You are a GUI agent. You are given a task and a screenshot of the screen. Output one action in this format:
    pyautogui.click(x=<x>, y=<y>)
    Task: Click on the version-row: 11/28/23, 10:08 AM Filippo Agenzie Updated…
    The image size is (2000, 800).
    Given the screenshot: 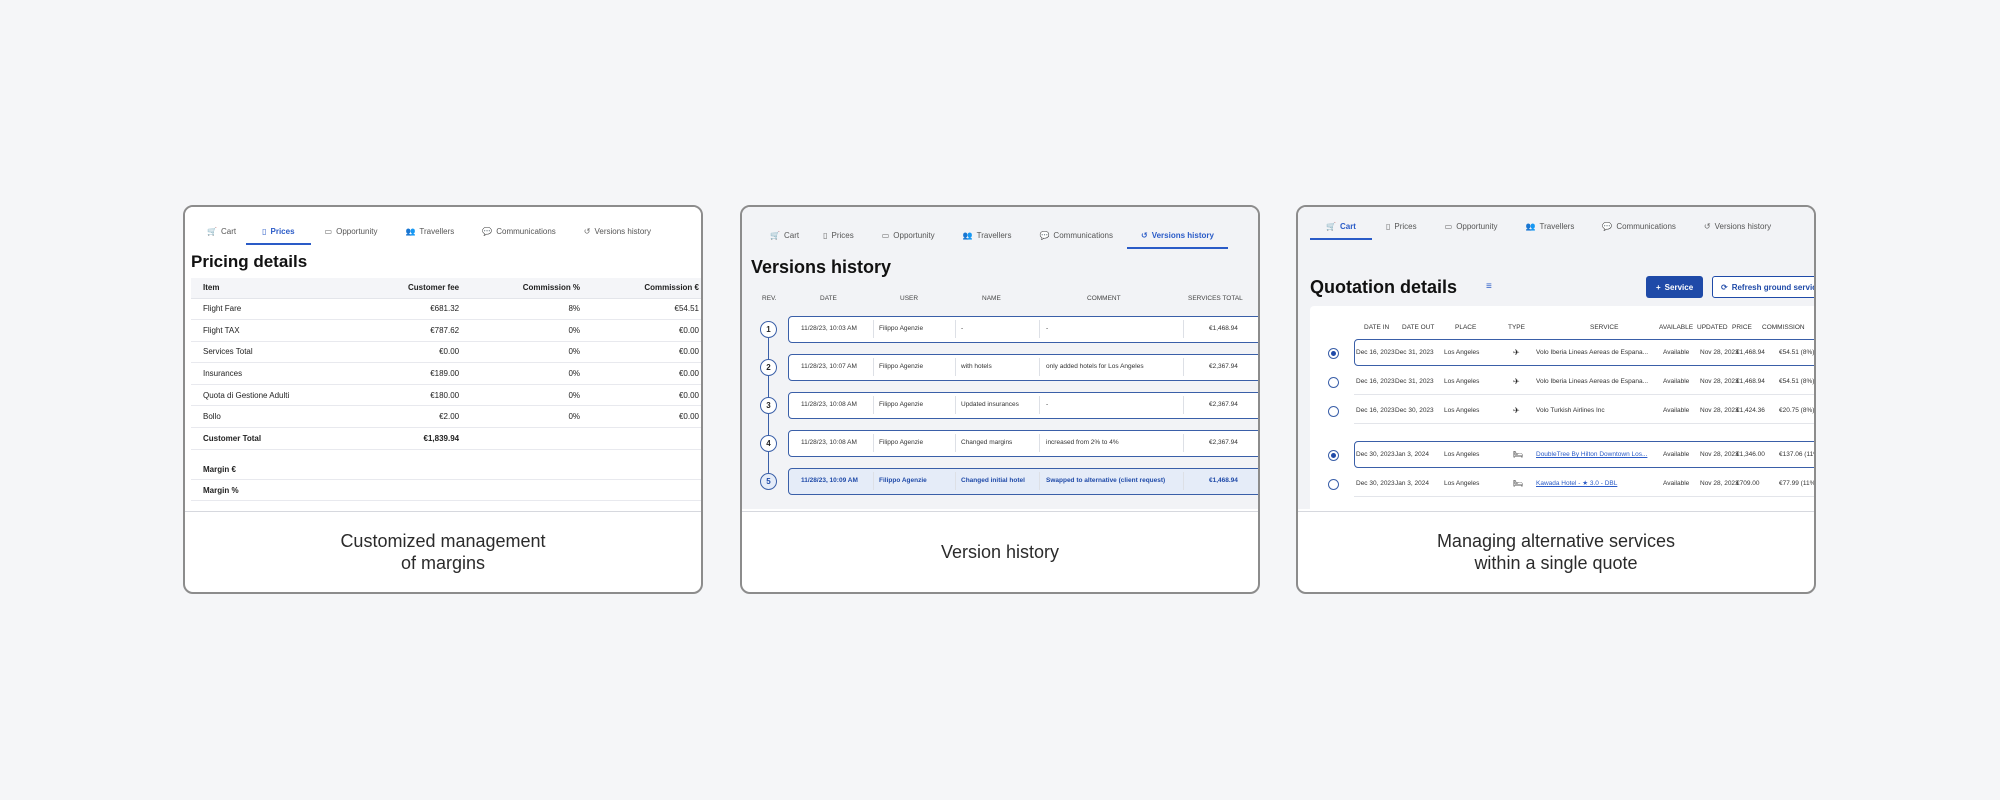 What is the action you would take?
    pyautogui.click(x=1023, y=405)
    